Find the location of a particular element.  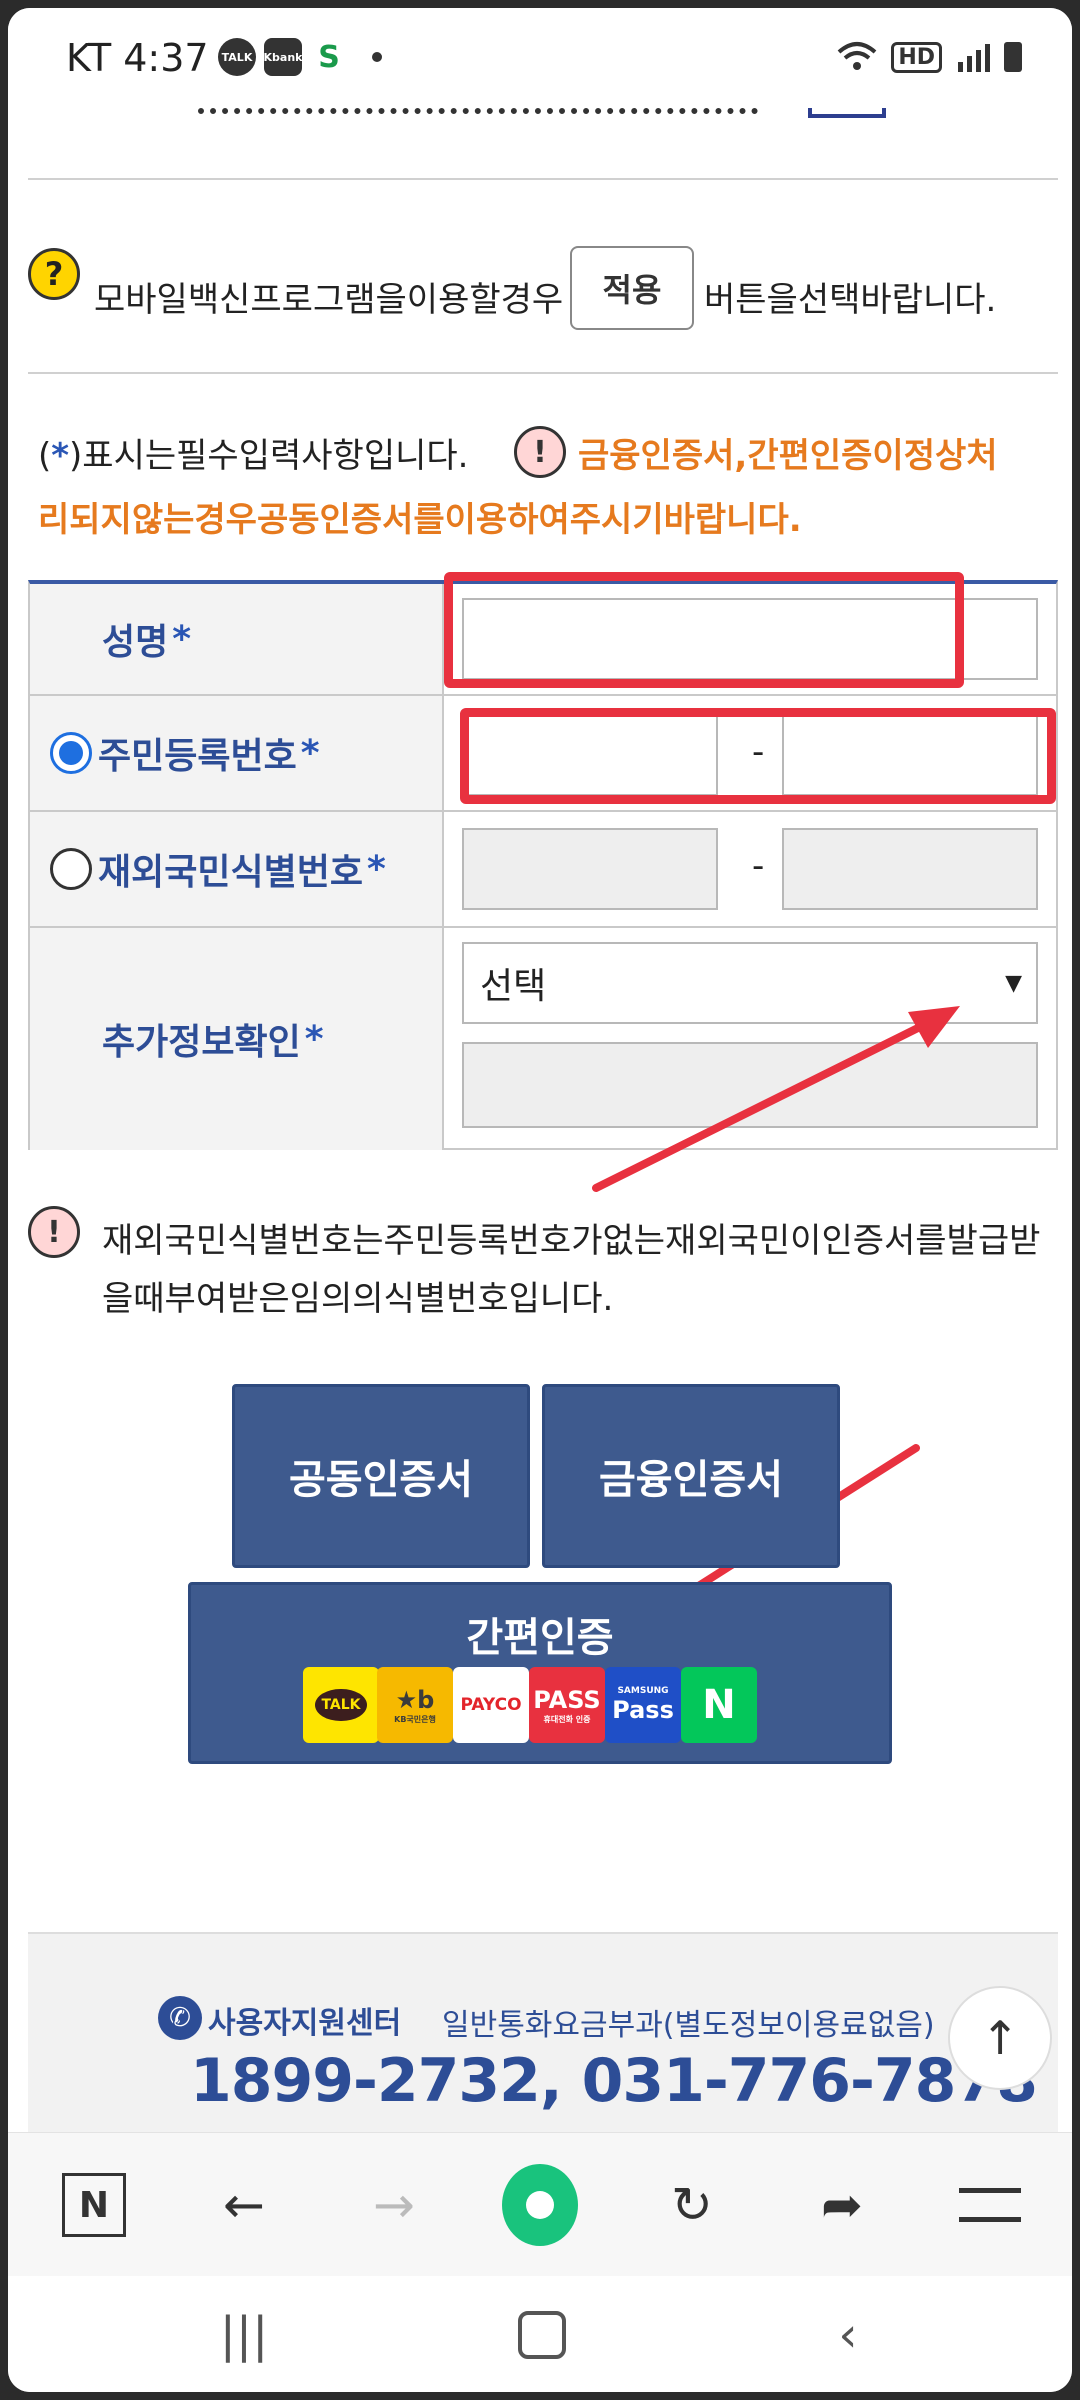

financial-certificate-button: 금융인증서 is located at coordinates (691, 1476).